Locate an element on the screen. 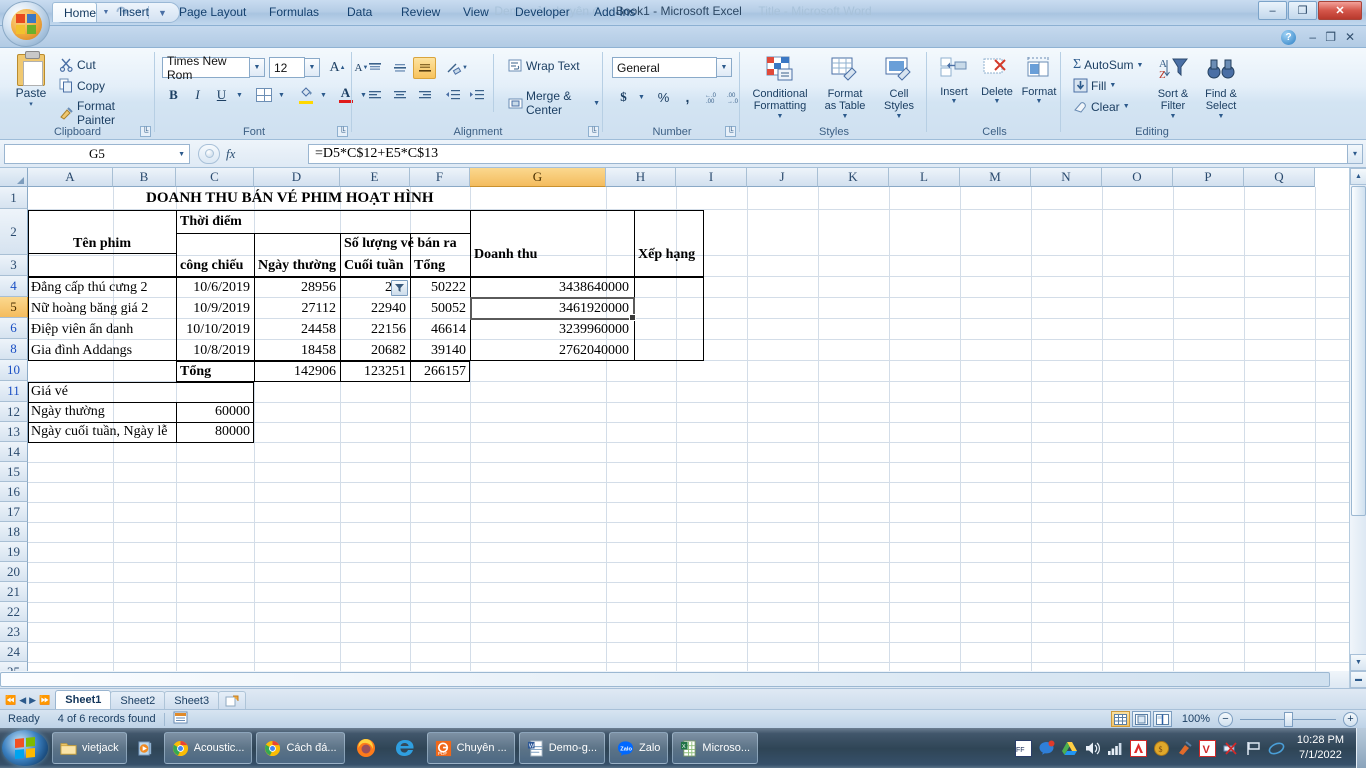 The width and height of the screenshot is (1366, 768). row-header-4: 4 is located at coordinates (14, 286).